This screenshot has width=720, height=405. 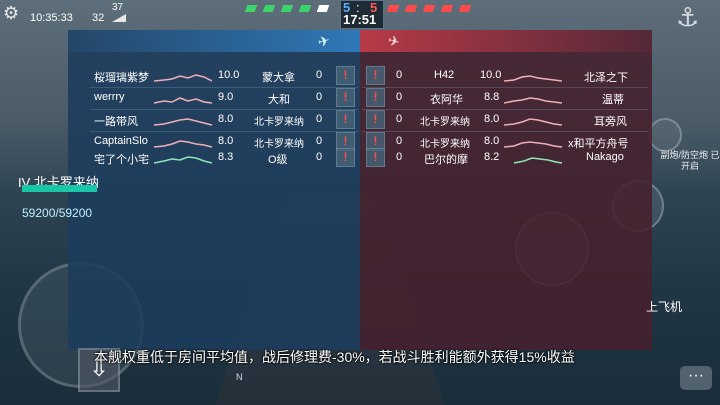 What do you see at coordinates (109, 97) in the screenshot?
I see `player-name: werrry` at bounding box center [109, 97].